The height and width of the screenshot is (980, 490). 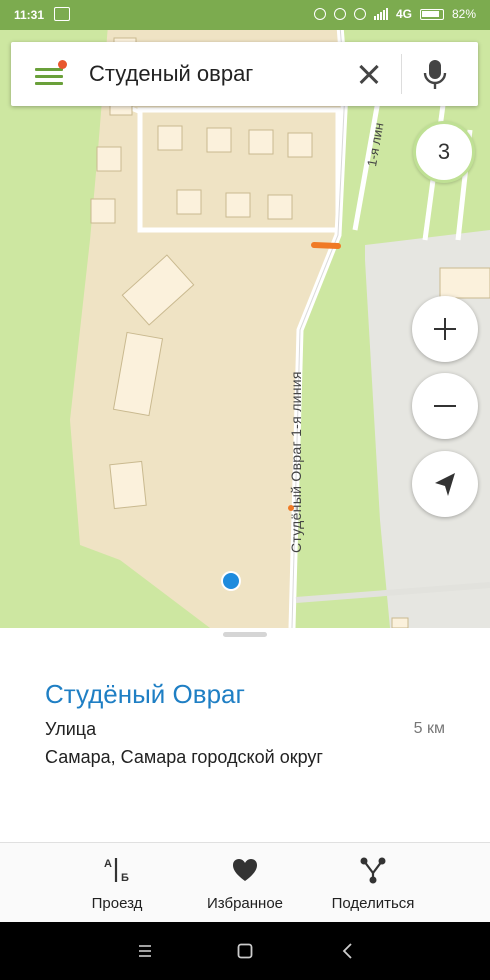 I want to click on action-bar: A Б Проезд Избранное Поделиться, so click(x=245, y=882).